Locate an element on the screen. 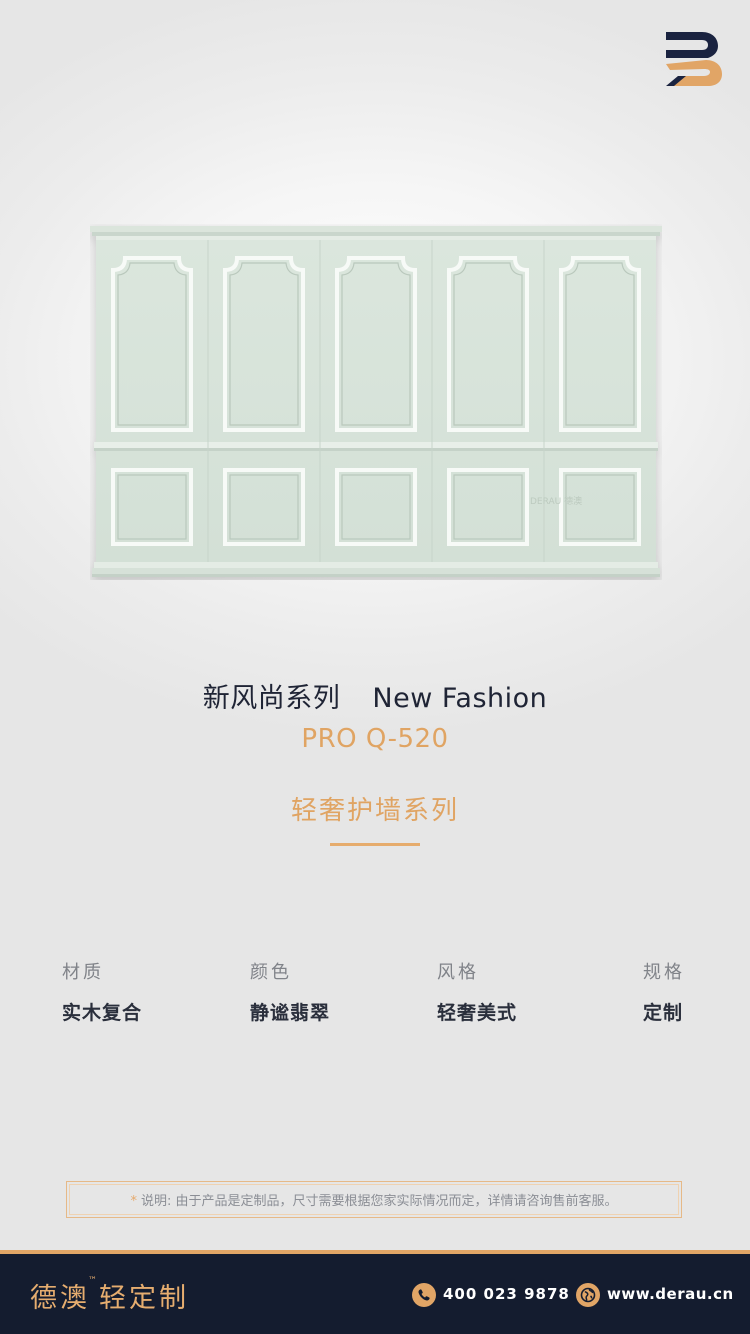 The width and height of the screenshot is (750, 1334). spec-value: 定制 is located at coordinates (663, 1013).